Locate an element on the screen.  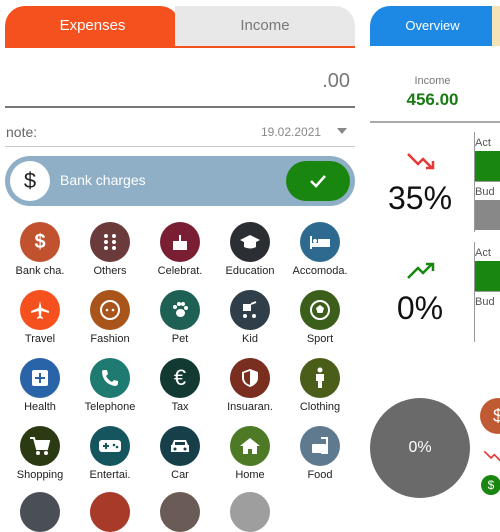
note-label: note: is located at coordinates (21, 132).